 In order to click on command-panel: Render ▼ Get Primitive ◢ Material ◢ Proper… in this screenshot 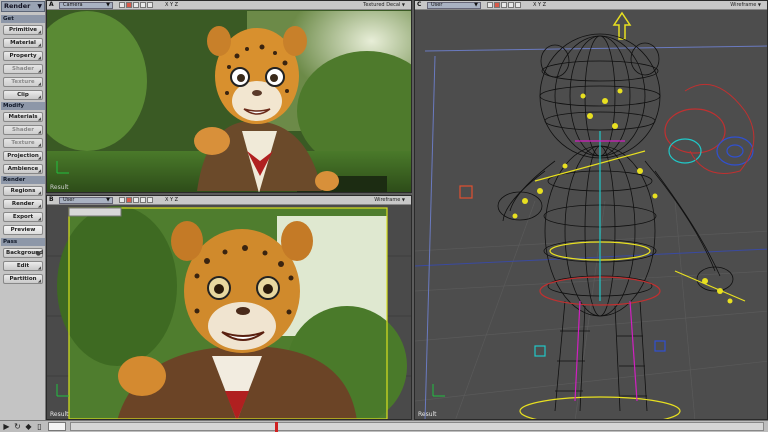, I will do `click(23, 210)`.